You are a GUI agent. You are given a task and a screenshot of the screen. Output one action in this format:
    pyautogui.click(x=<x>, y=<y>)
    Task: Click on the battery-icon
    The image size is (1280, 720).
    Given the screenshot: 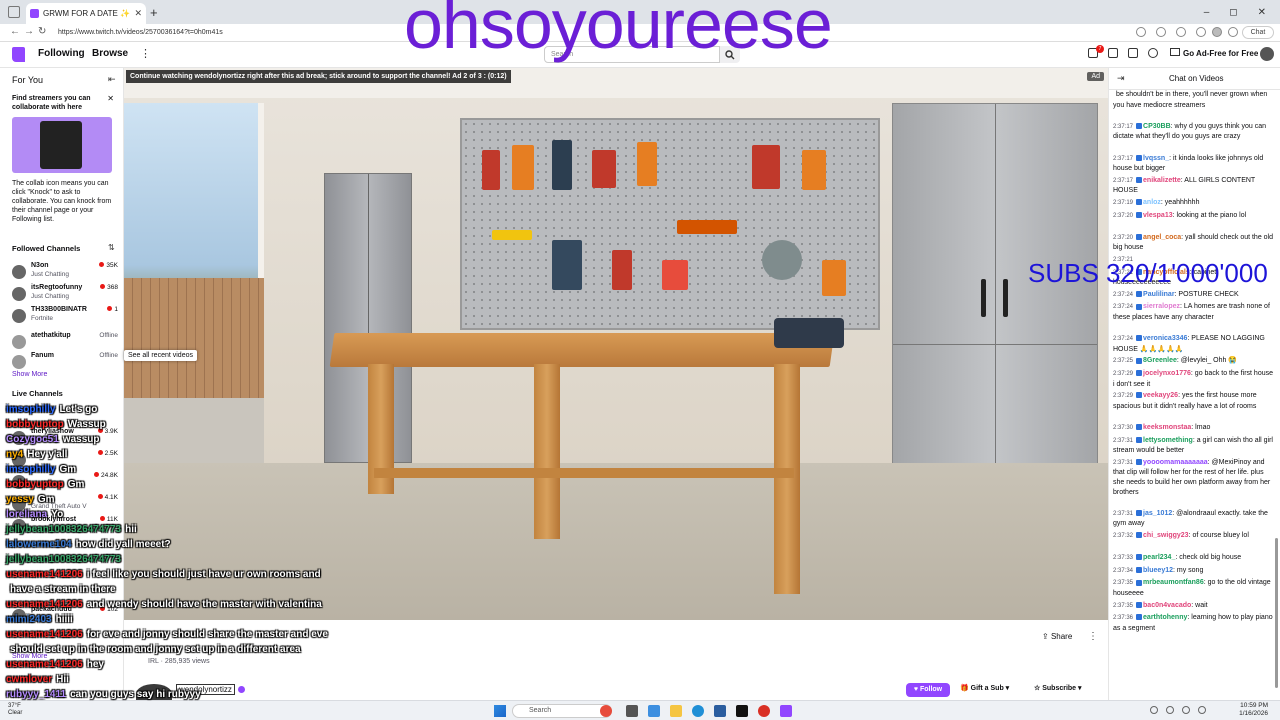 What is the action you would take?
    pyautogui.click(x=1202, y=710)
    